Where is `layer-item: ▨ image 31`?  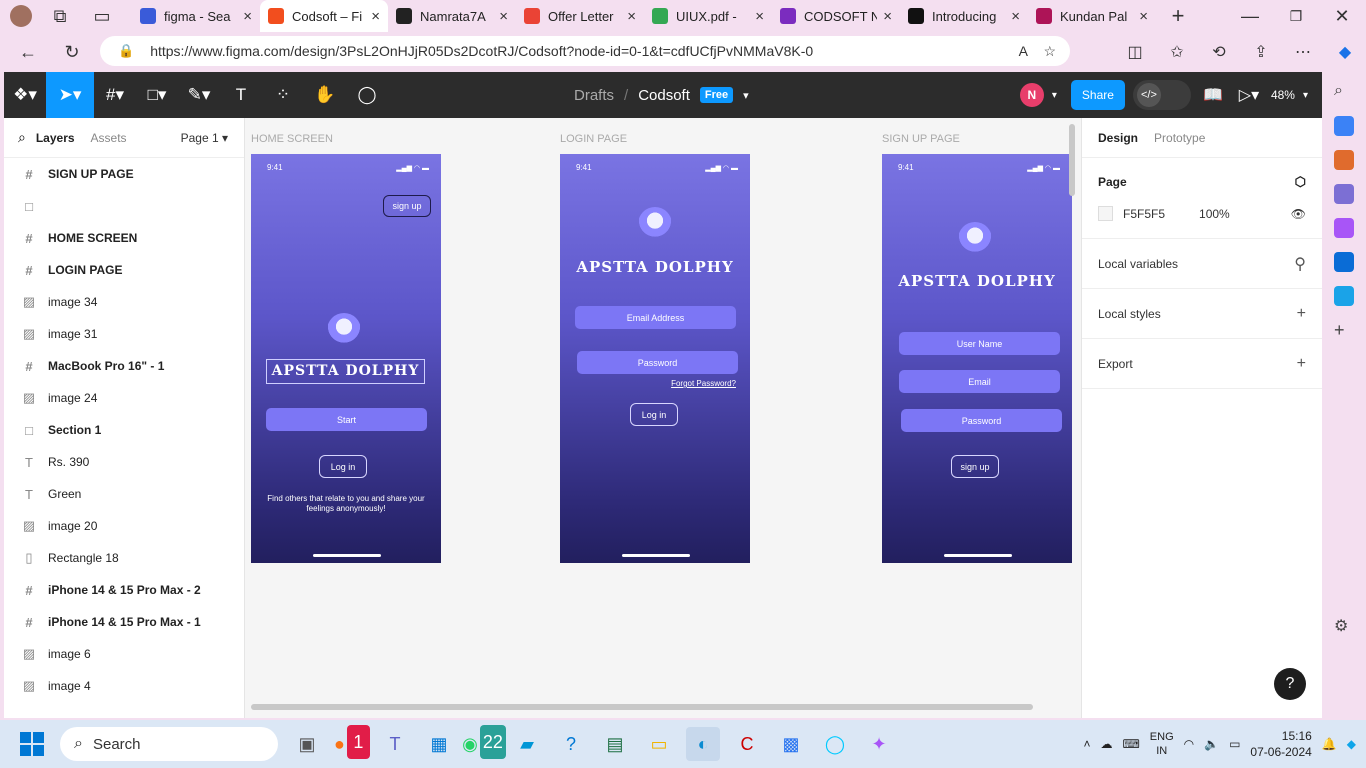 layer-item: ▨ image 31 is located at coordinates (124, 334).